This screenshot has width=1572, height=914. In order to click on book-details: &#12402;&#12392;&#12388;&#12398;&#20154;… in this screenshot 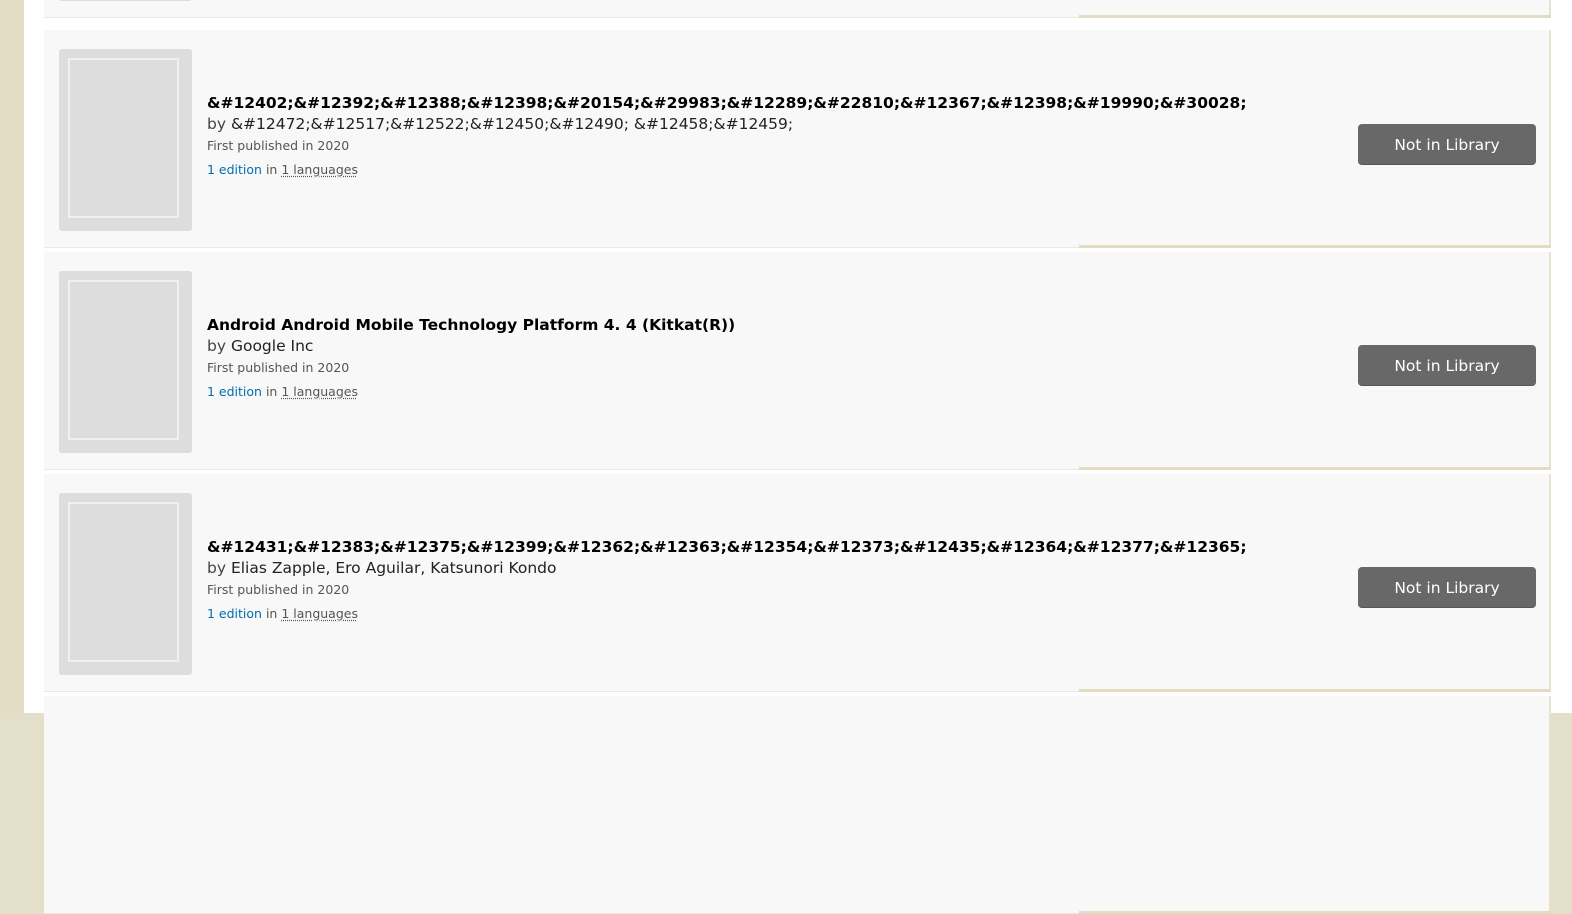, I will do `click(777, 138)`.